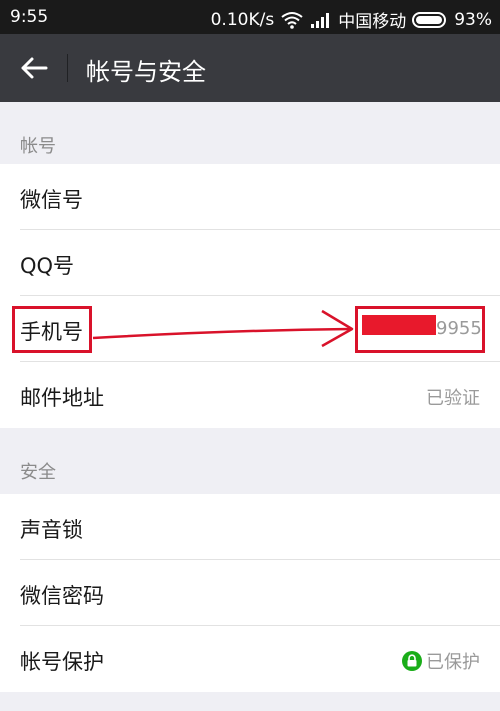 Image resolution: width=500 pixels, height=711 pixels. I want to click on row-value: 已验证, so click(453, 398).